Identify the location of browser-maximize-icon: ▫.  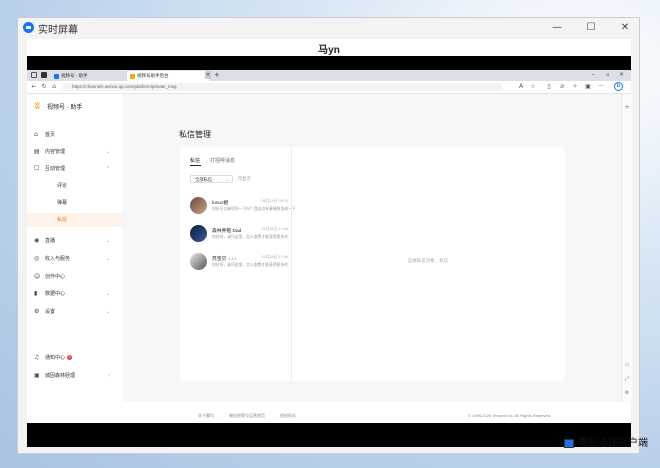
(607, 75).